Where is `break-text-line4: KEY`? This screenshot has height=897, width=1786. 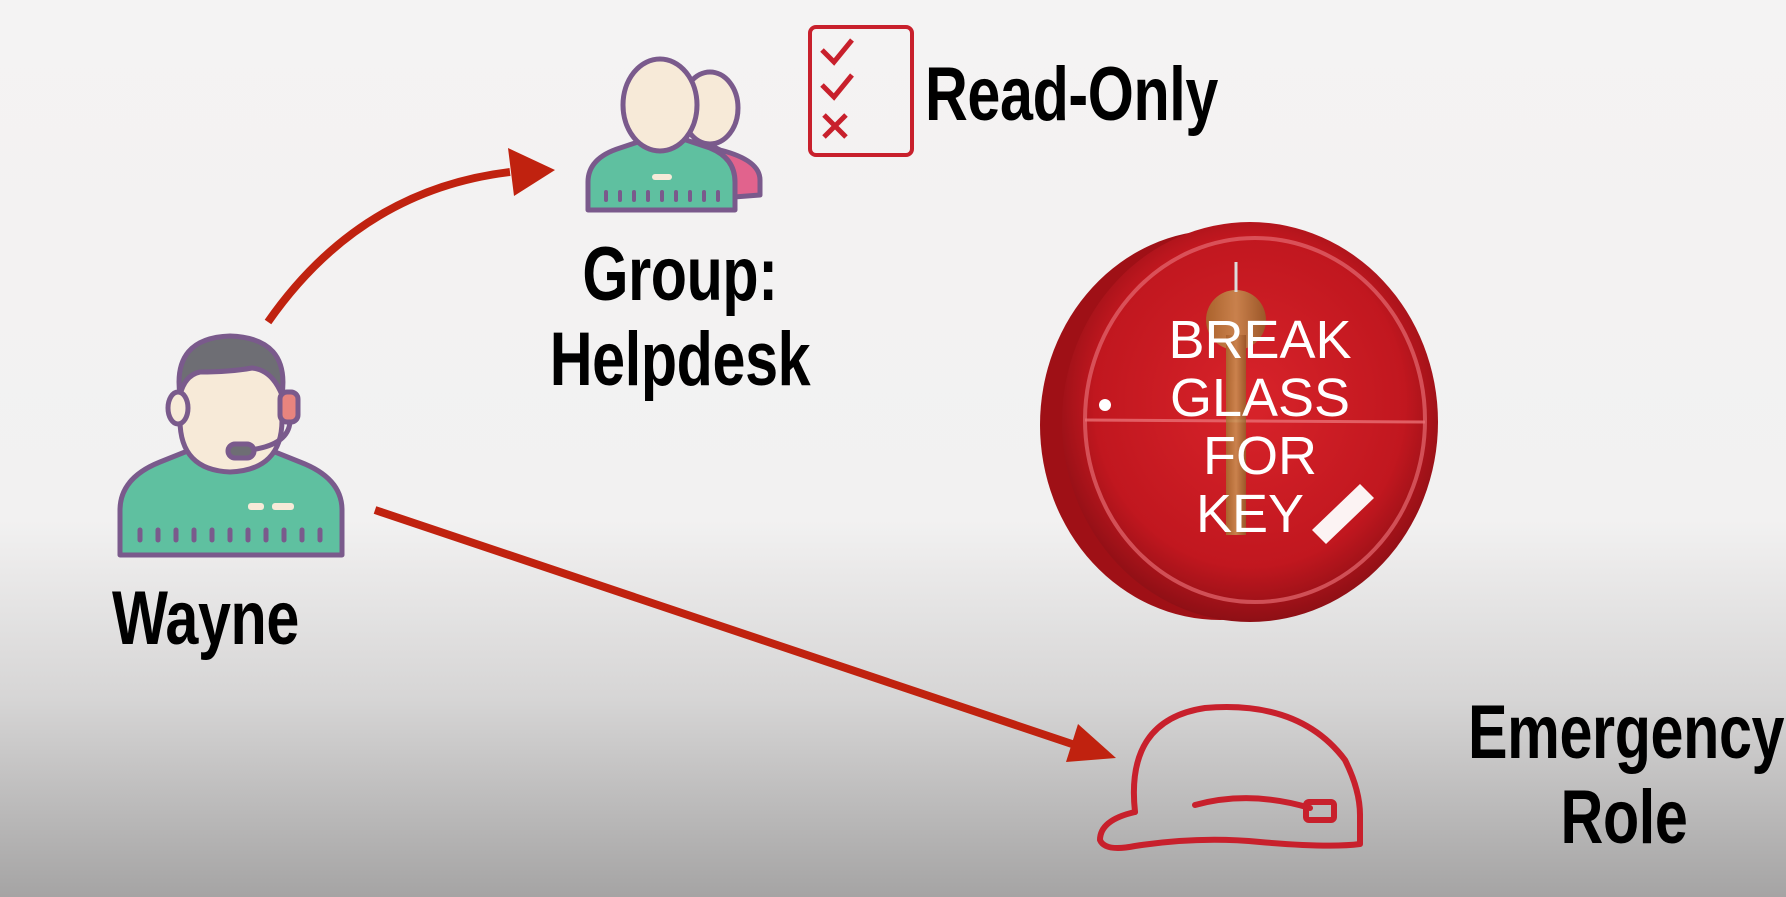 break-text-line4: KEY is located at coordinates (1250, 514).